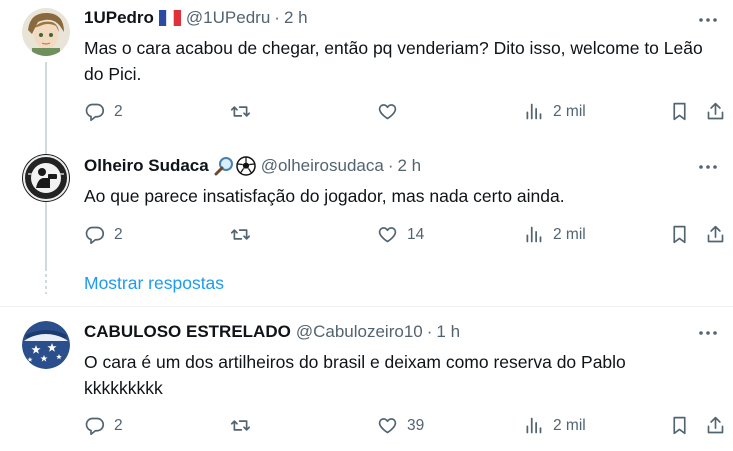  I want to click on author-name: Olheiro Sudaca, so click(146, 166).